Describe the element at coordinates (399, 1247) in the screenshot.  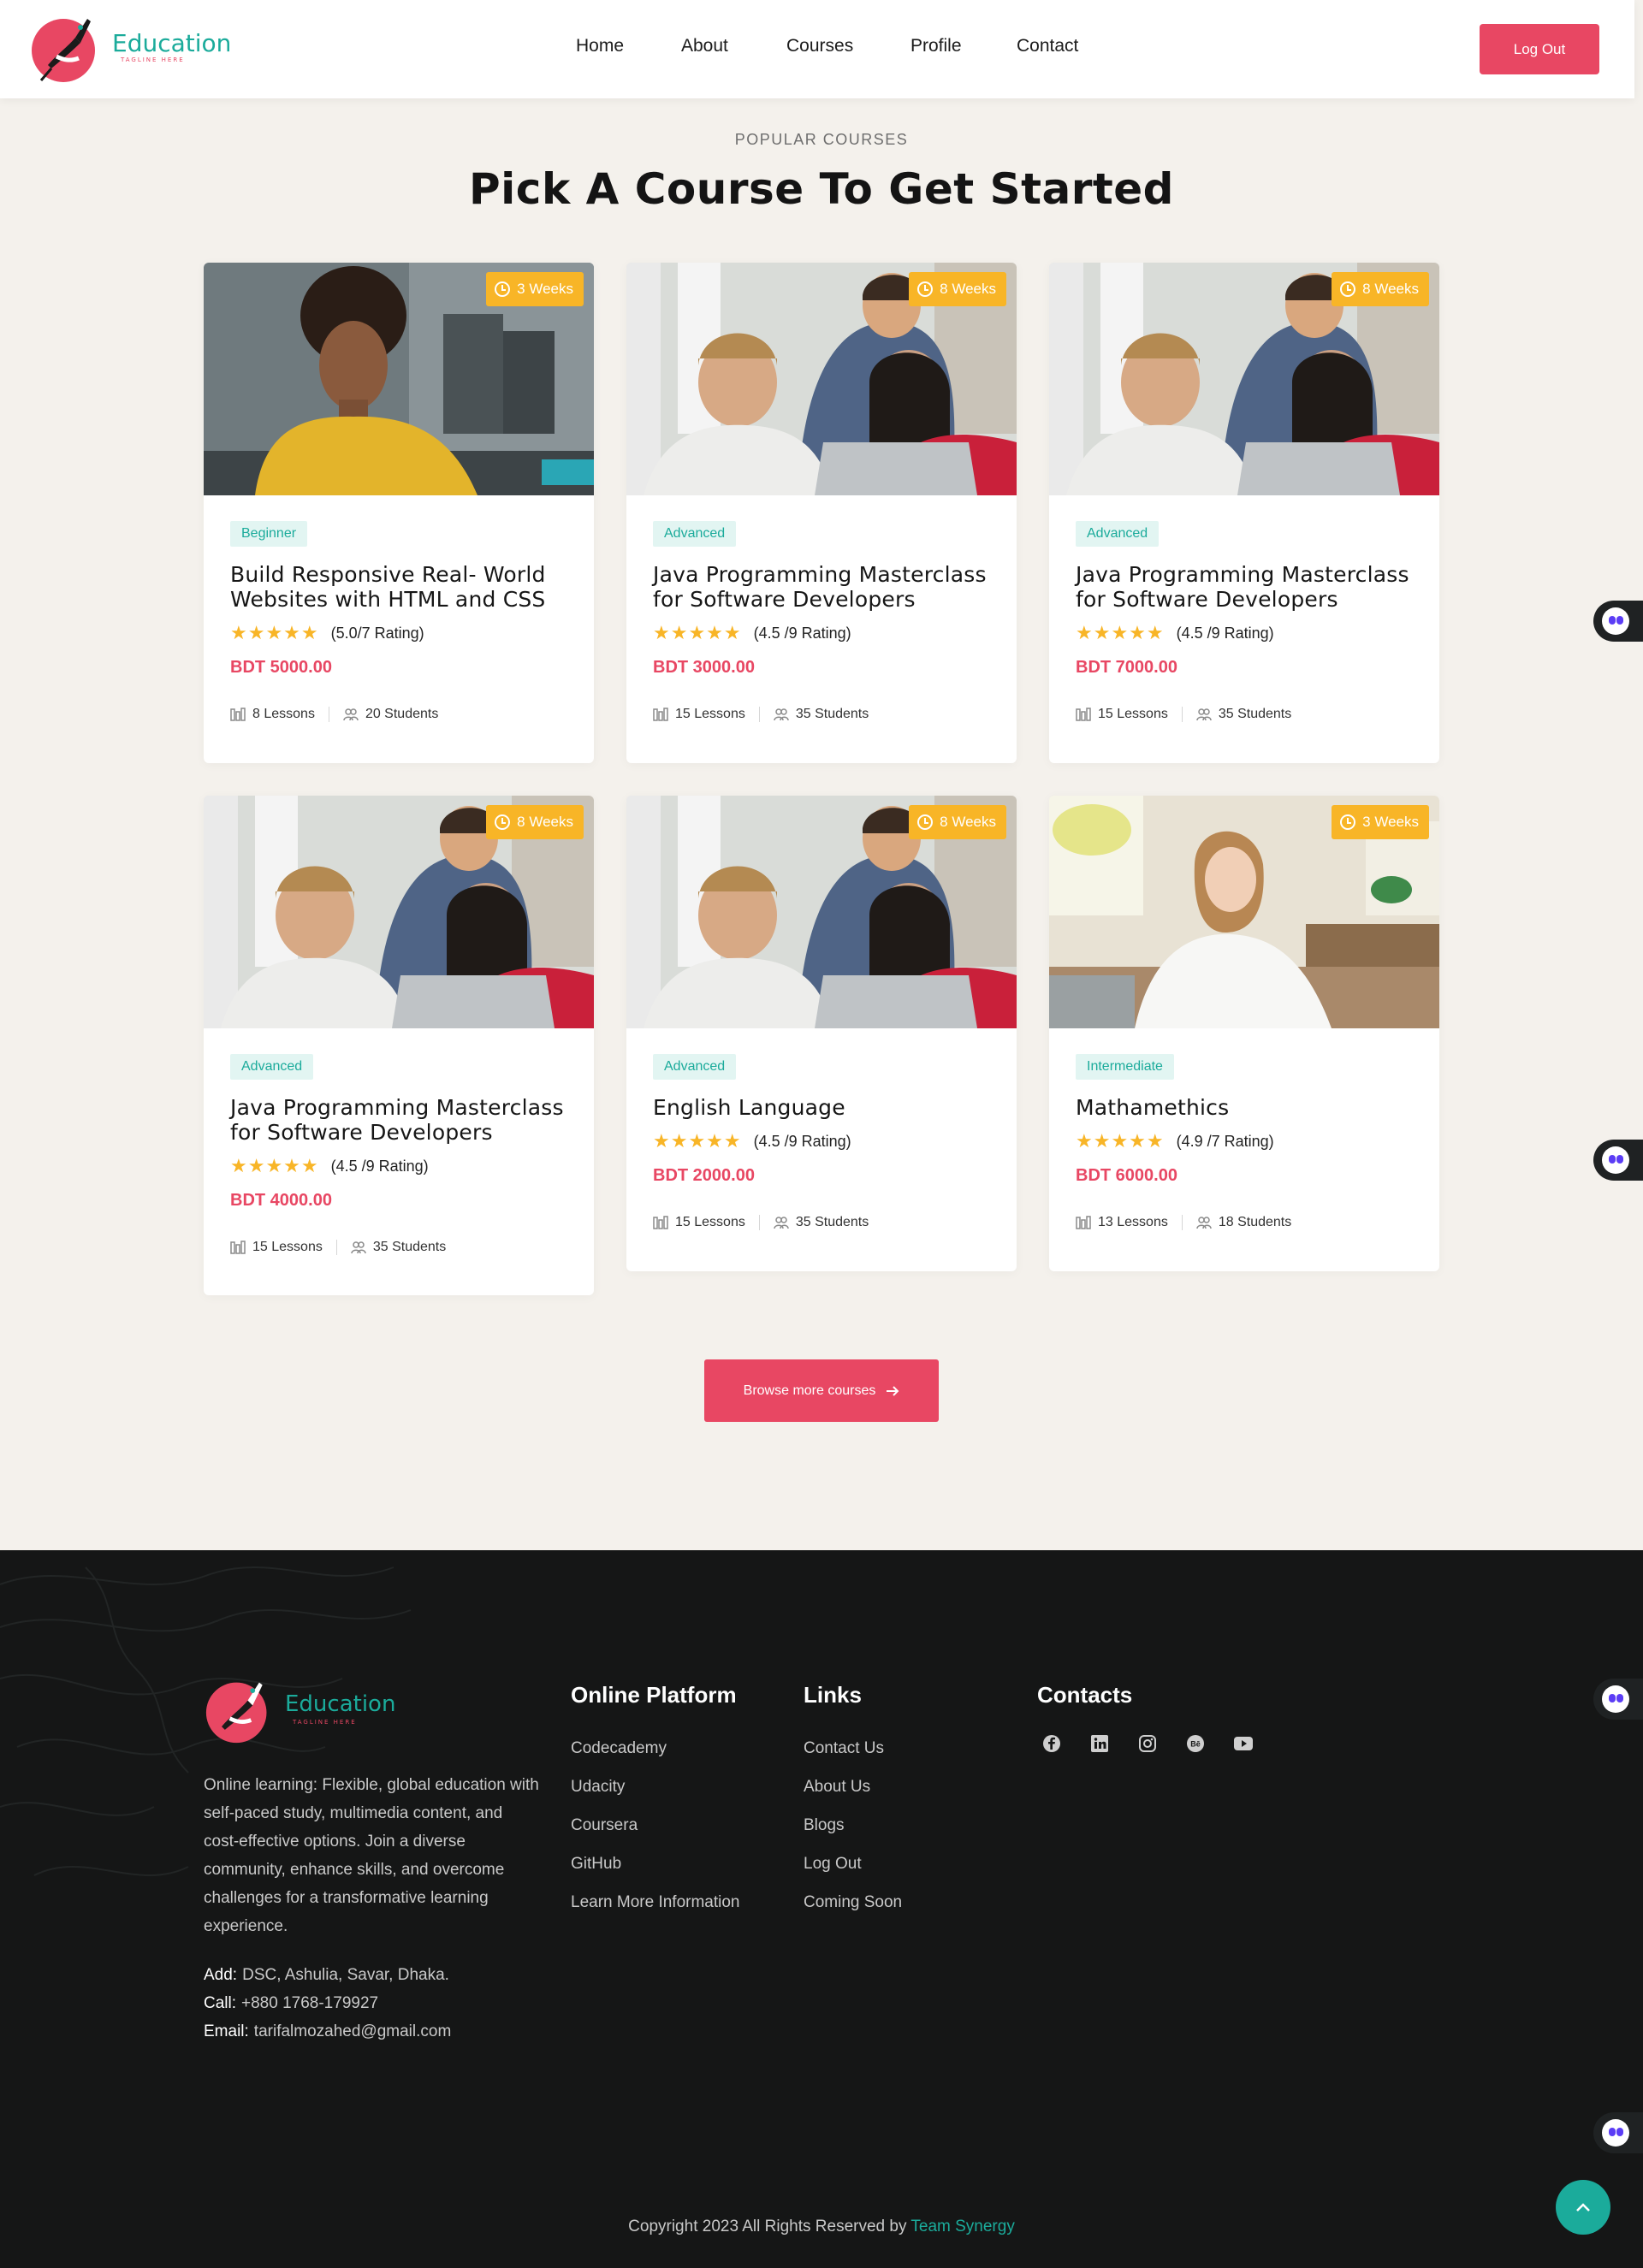
I see `course-meta: 15 Lessons 35 Students` at that location.